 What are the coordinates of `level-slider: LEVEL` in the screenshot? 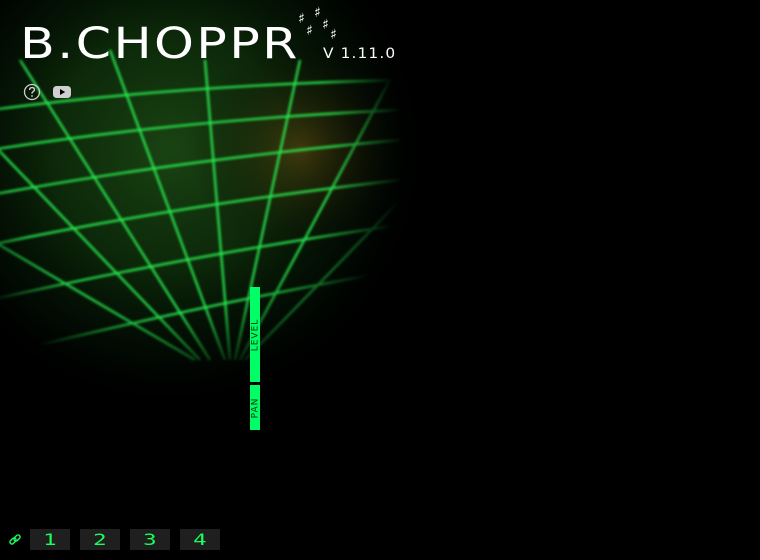 It's located at (255, 334).